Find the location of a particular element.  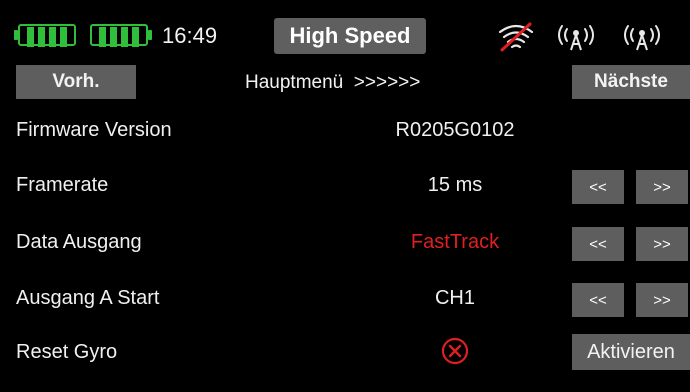

row-label-firmware: Firmware Version is located at coordinates (94, 130).